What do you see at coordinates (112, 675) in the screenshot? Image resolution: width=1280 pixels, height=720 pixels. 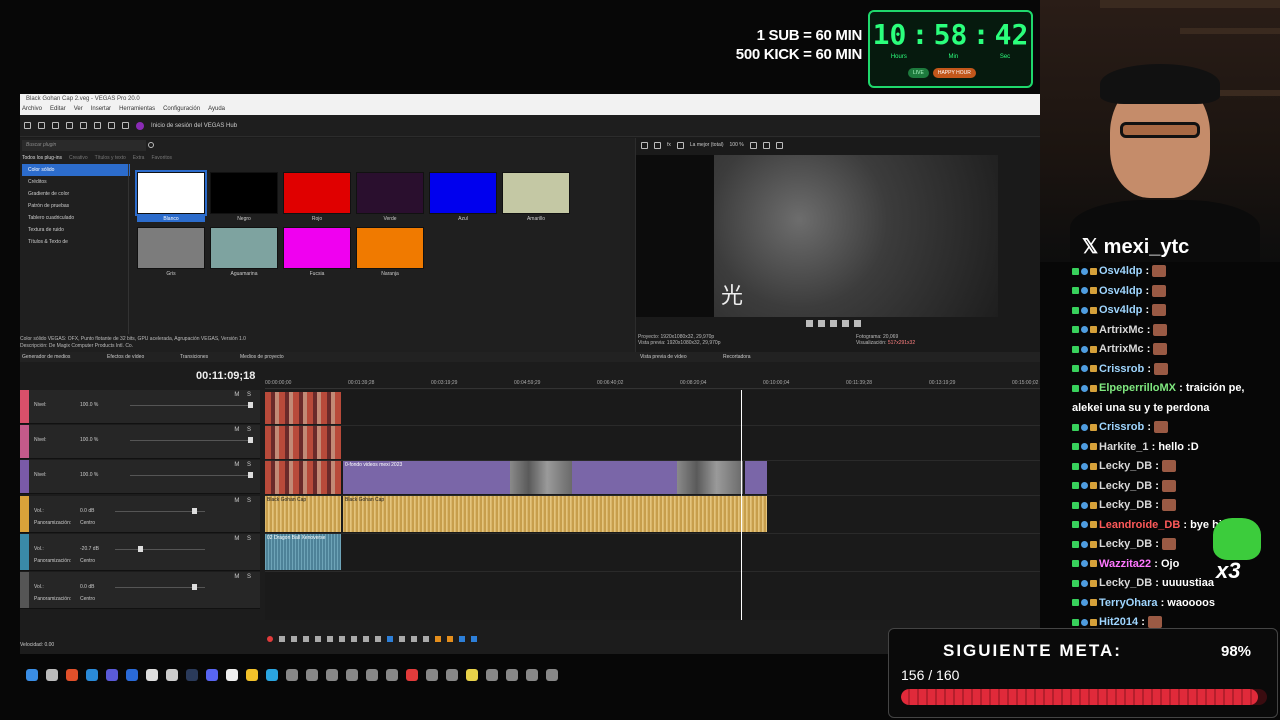 I see `vegas-icon` at bounding box center [112, 675].